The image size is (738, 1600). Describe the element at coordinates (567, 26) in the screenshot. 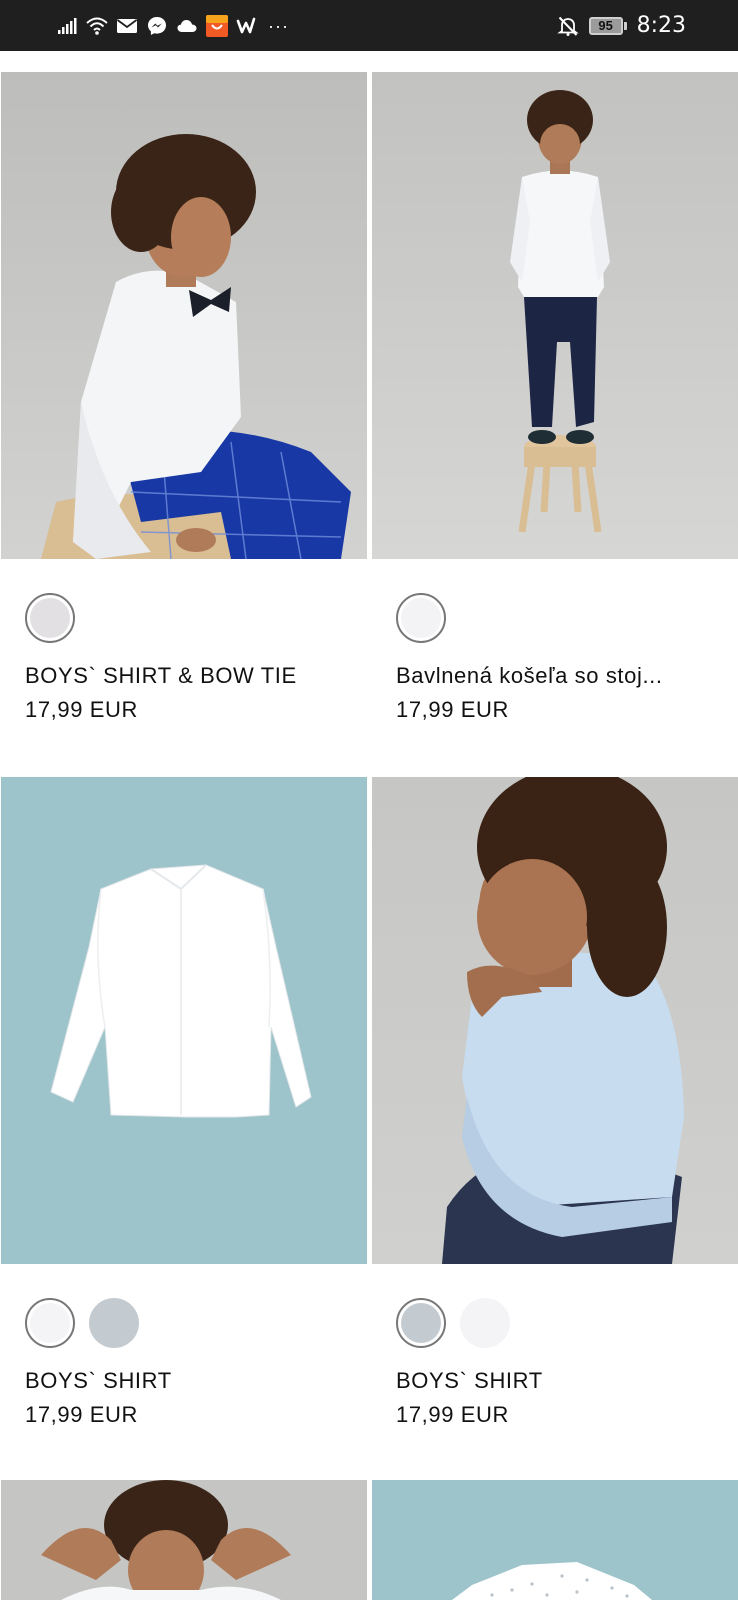

I see `notifications-off-icon` at that location.